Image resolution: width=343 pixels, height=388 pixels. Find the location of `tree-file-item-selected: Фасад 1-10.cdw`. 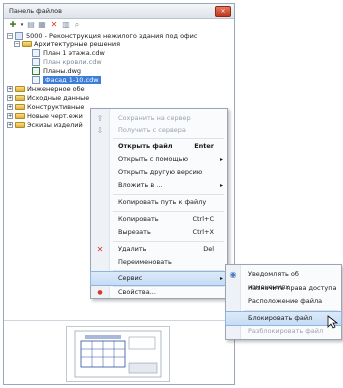

tree-file-item-selected: Фасад 1-10.cdw is located at coordinates (66, 80).